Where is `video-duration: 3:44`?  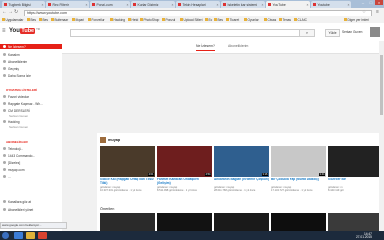 video-duration: 3:44 is located at coordinates (321, 174).